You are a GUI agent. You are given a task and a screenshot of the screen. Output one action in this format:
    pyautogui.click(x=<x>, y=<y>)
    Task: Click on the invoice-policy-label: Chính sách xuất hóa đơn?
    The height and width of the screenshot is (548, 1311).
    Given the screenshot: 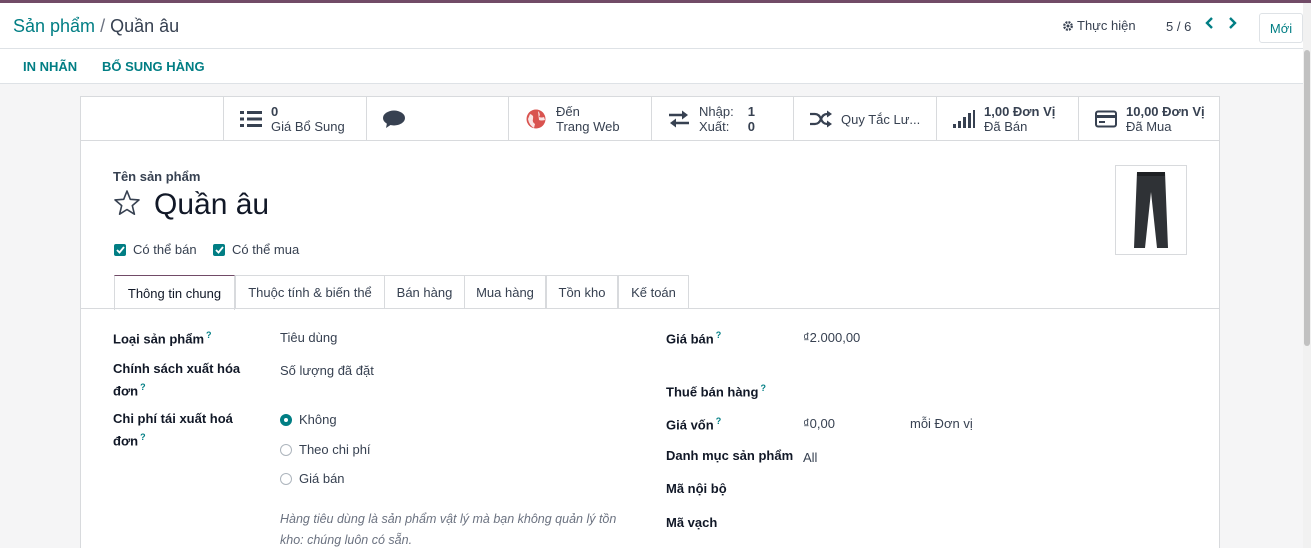 What is the action you would take?
    pyautogui.click(x=177, y=380)
    